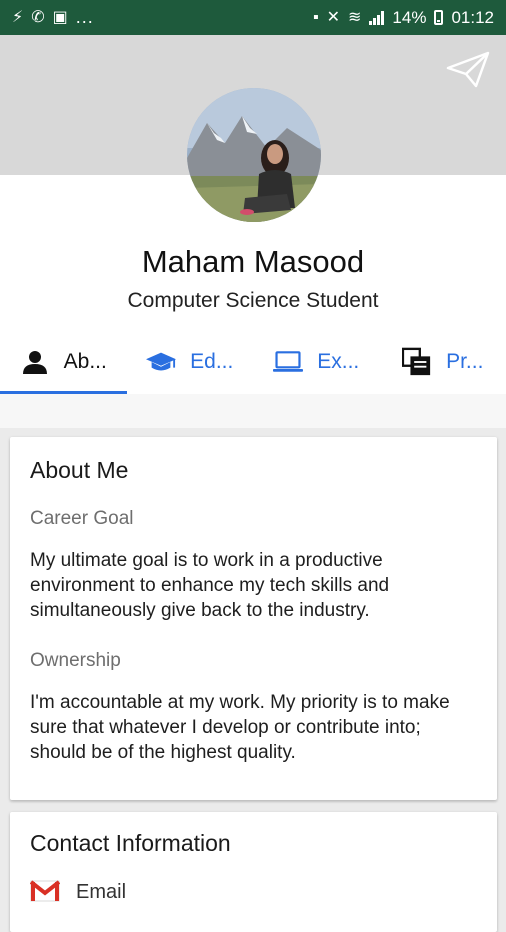 This screenshot has height=932, width=506. What do you see at coordinates (75, 661) in the screenshot?
I see `ownership-label: Ownership` at bounding box center [75, 661].